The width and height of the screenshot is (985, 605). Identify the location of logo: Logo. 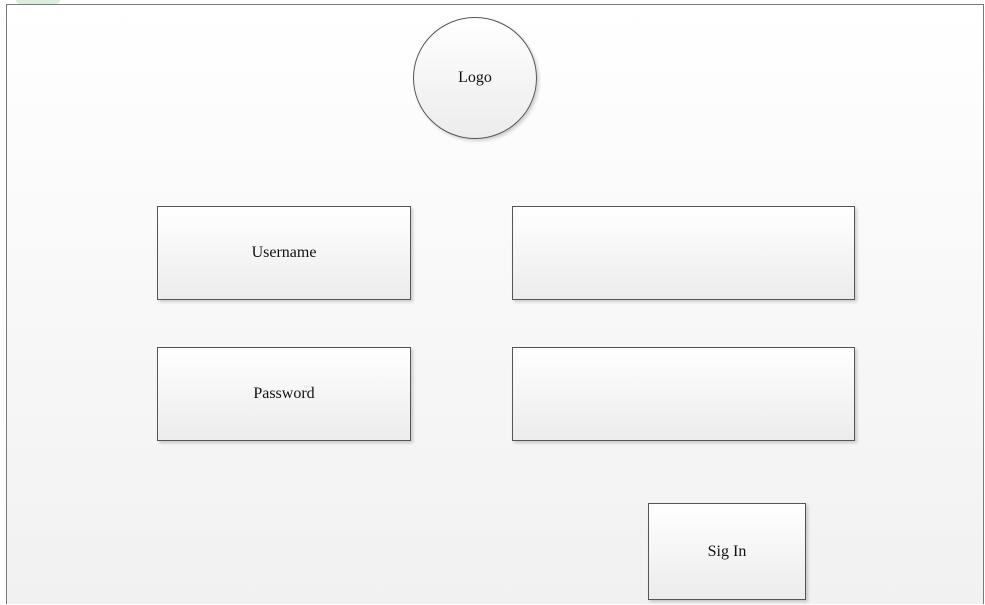
(475, 78).